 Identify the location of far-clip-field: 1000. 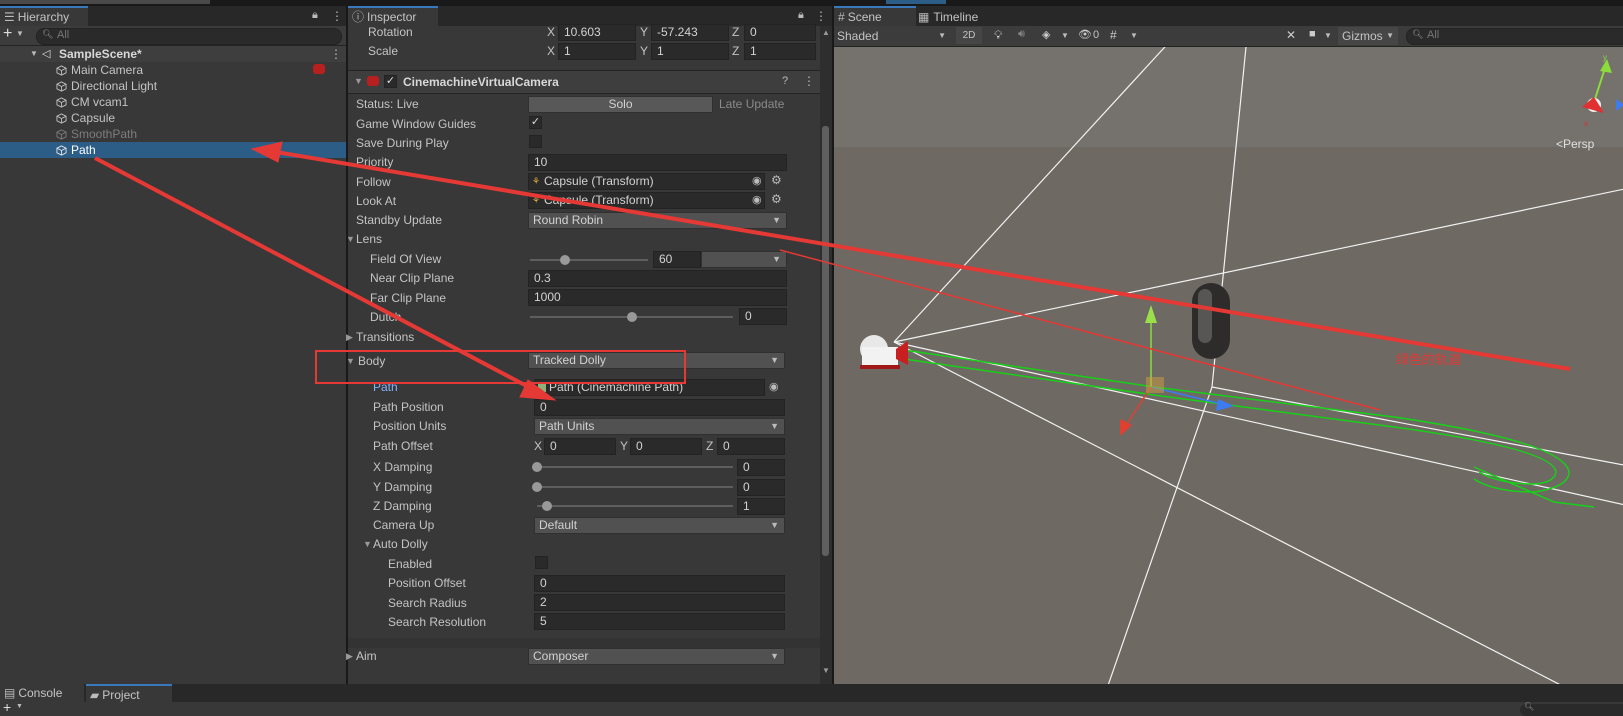
(657, 297).